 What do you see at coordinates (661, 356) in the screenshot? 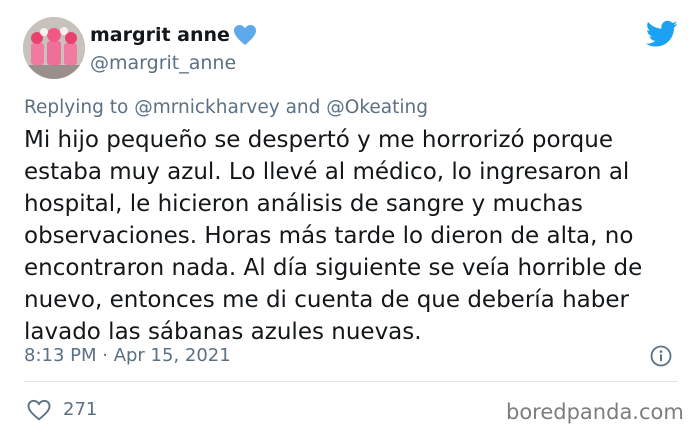
I see `info-icon` at bounding box center [661, 356].